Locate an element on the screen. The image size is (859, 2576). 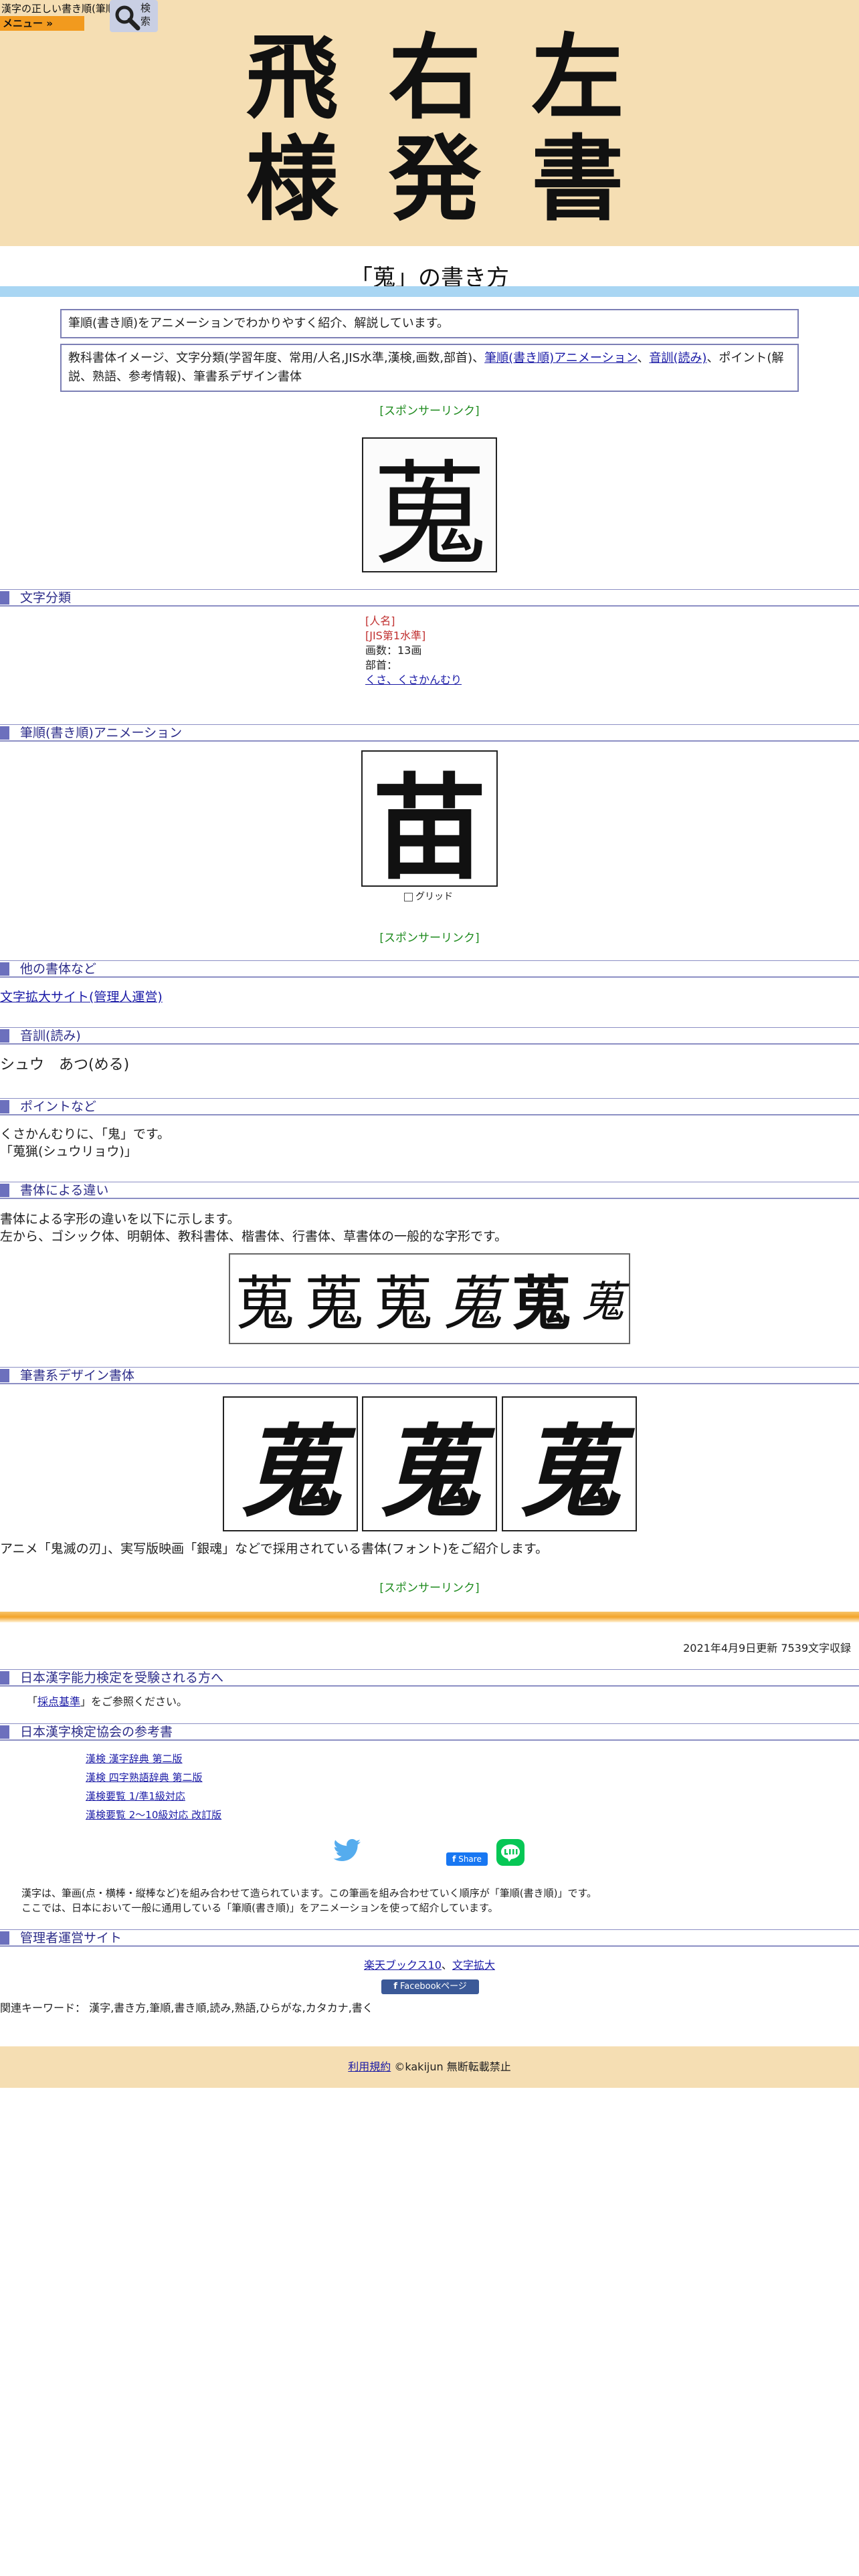
font-sample-sosho: 蒐 is located at coordinates (602, 1302).